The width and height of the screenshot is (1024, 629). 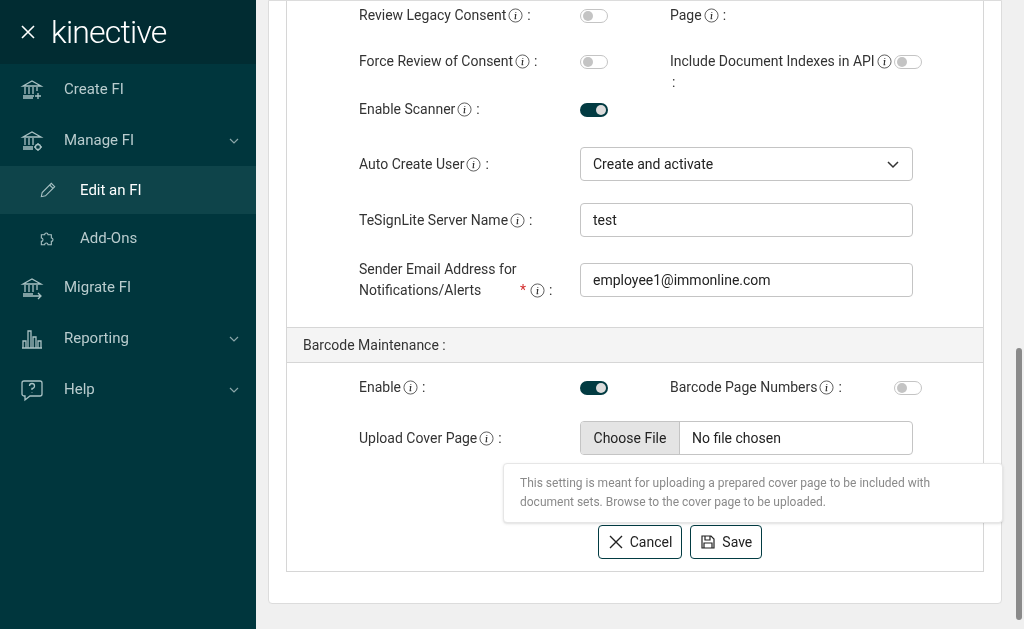 What do you see at coordinates (772, 61) in the screenshot?
I see `field-label: Include Document Indexes in API` at bounding box center [772, 61].